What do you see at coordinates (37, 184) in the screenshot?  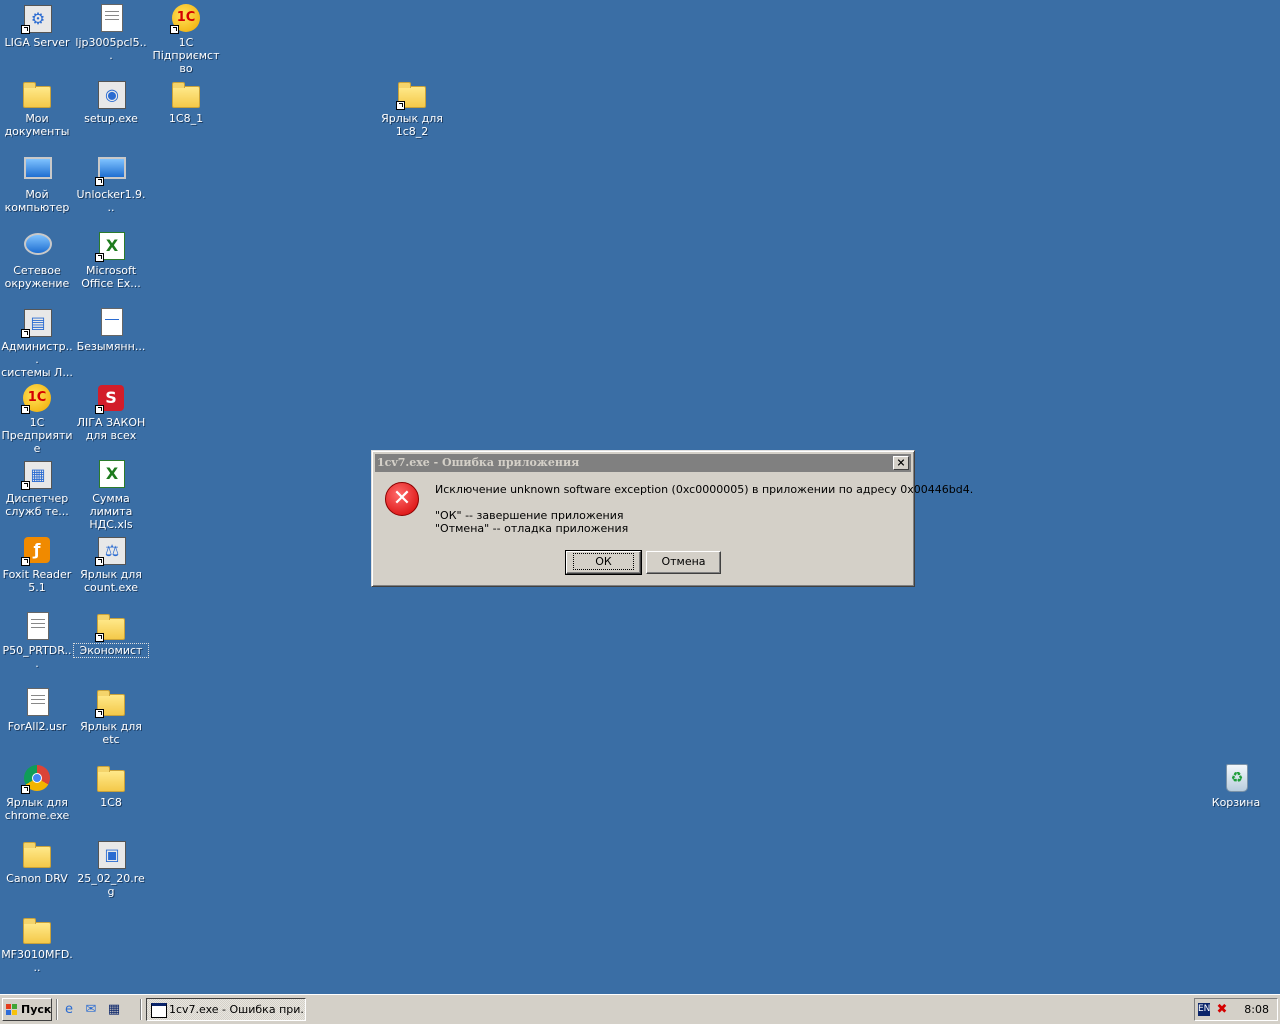 I see `desktop-icon-my-computer: Мой компьютер` at bounding box center [37, 184].